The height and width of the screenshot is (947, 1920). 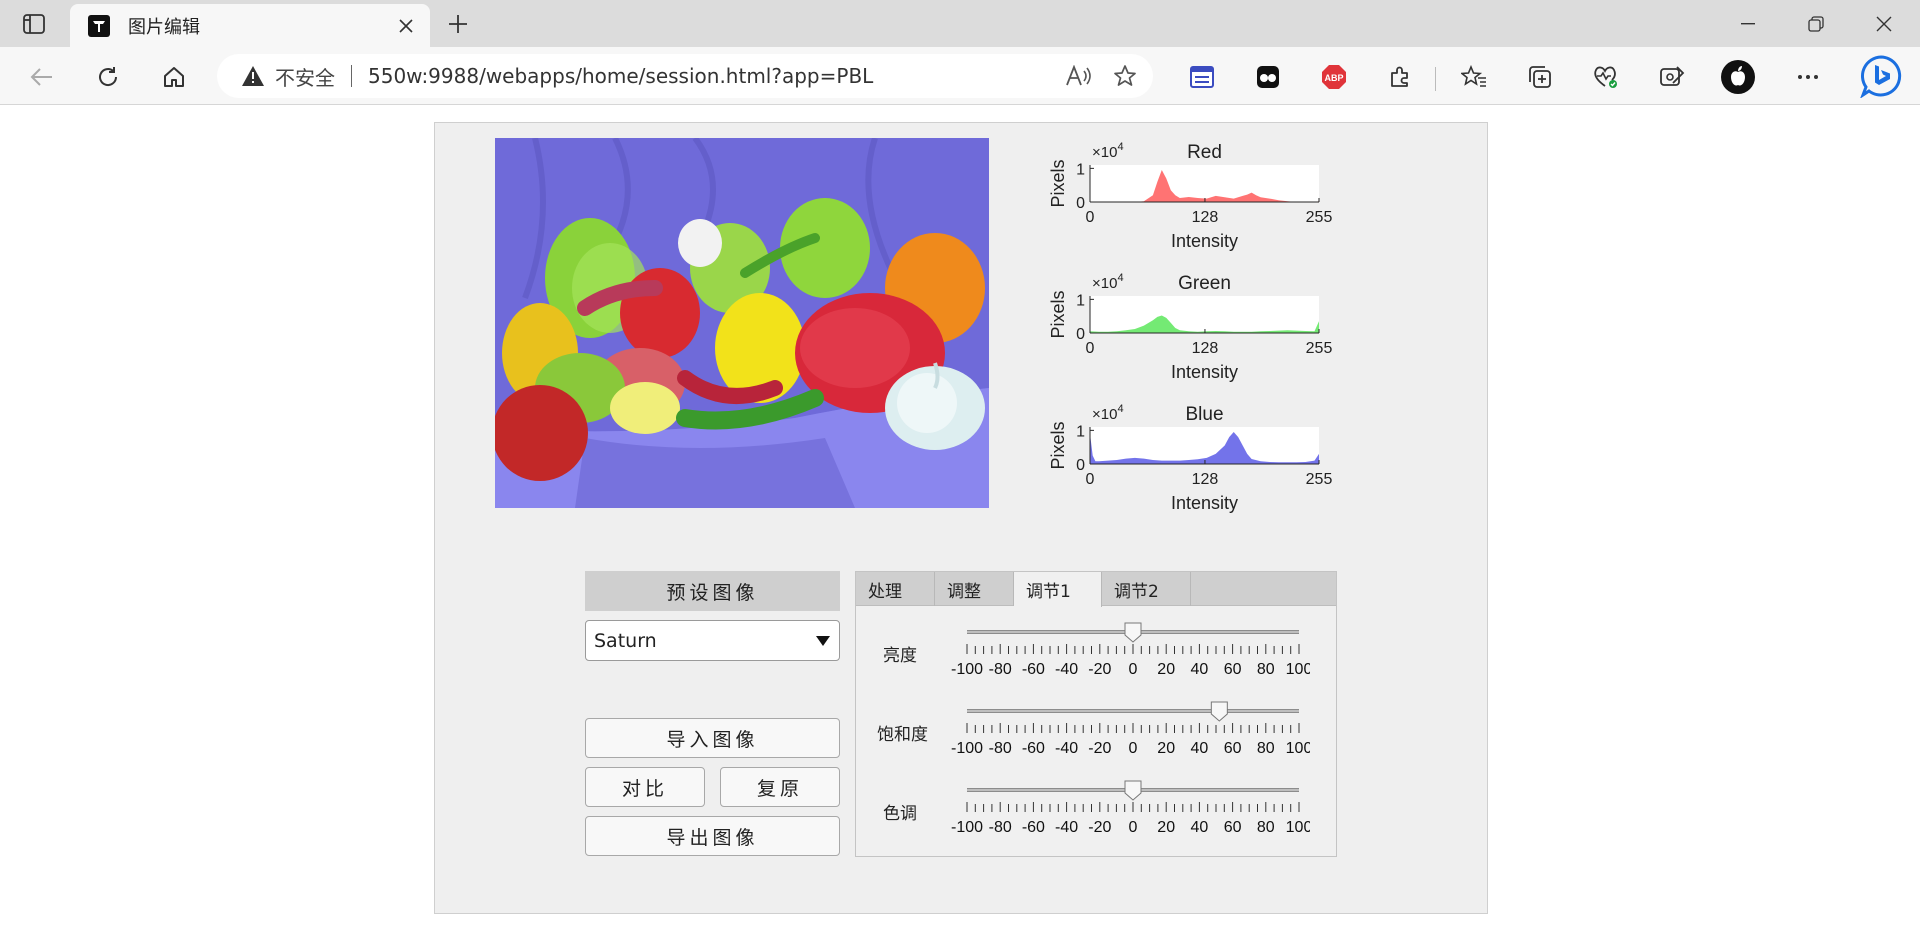 I want to click on slider-tick-label: -20, so click(x=1099, y=827).